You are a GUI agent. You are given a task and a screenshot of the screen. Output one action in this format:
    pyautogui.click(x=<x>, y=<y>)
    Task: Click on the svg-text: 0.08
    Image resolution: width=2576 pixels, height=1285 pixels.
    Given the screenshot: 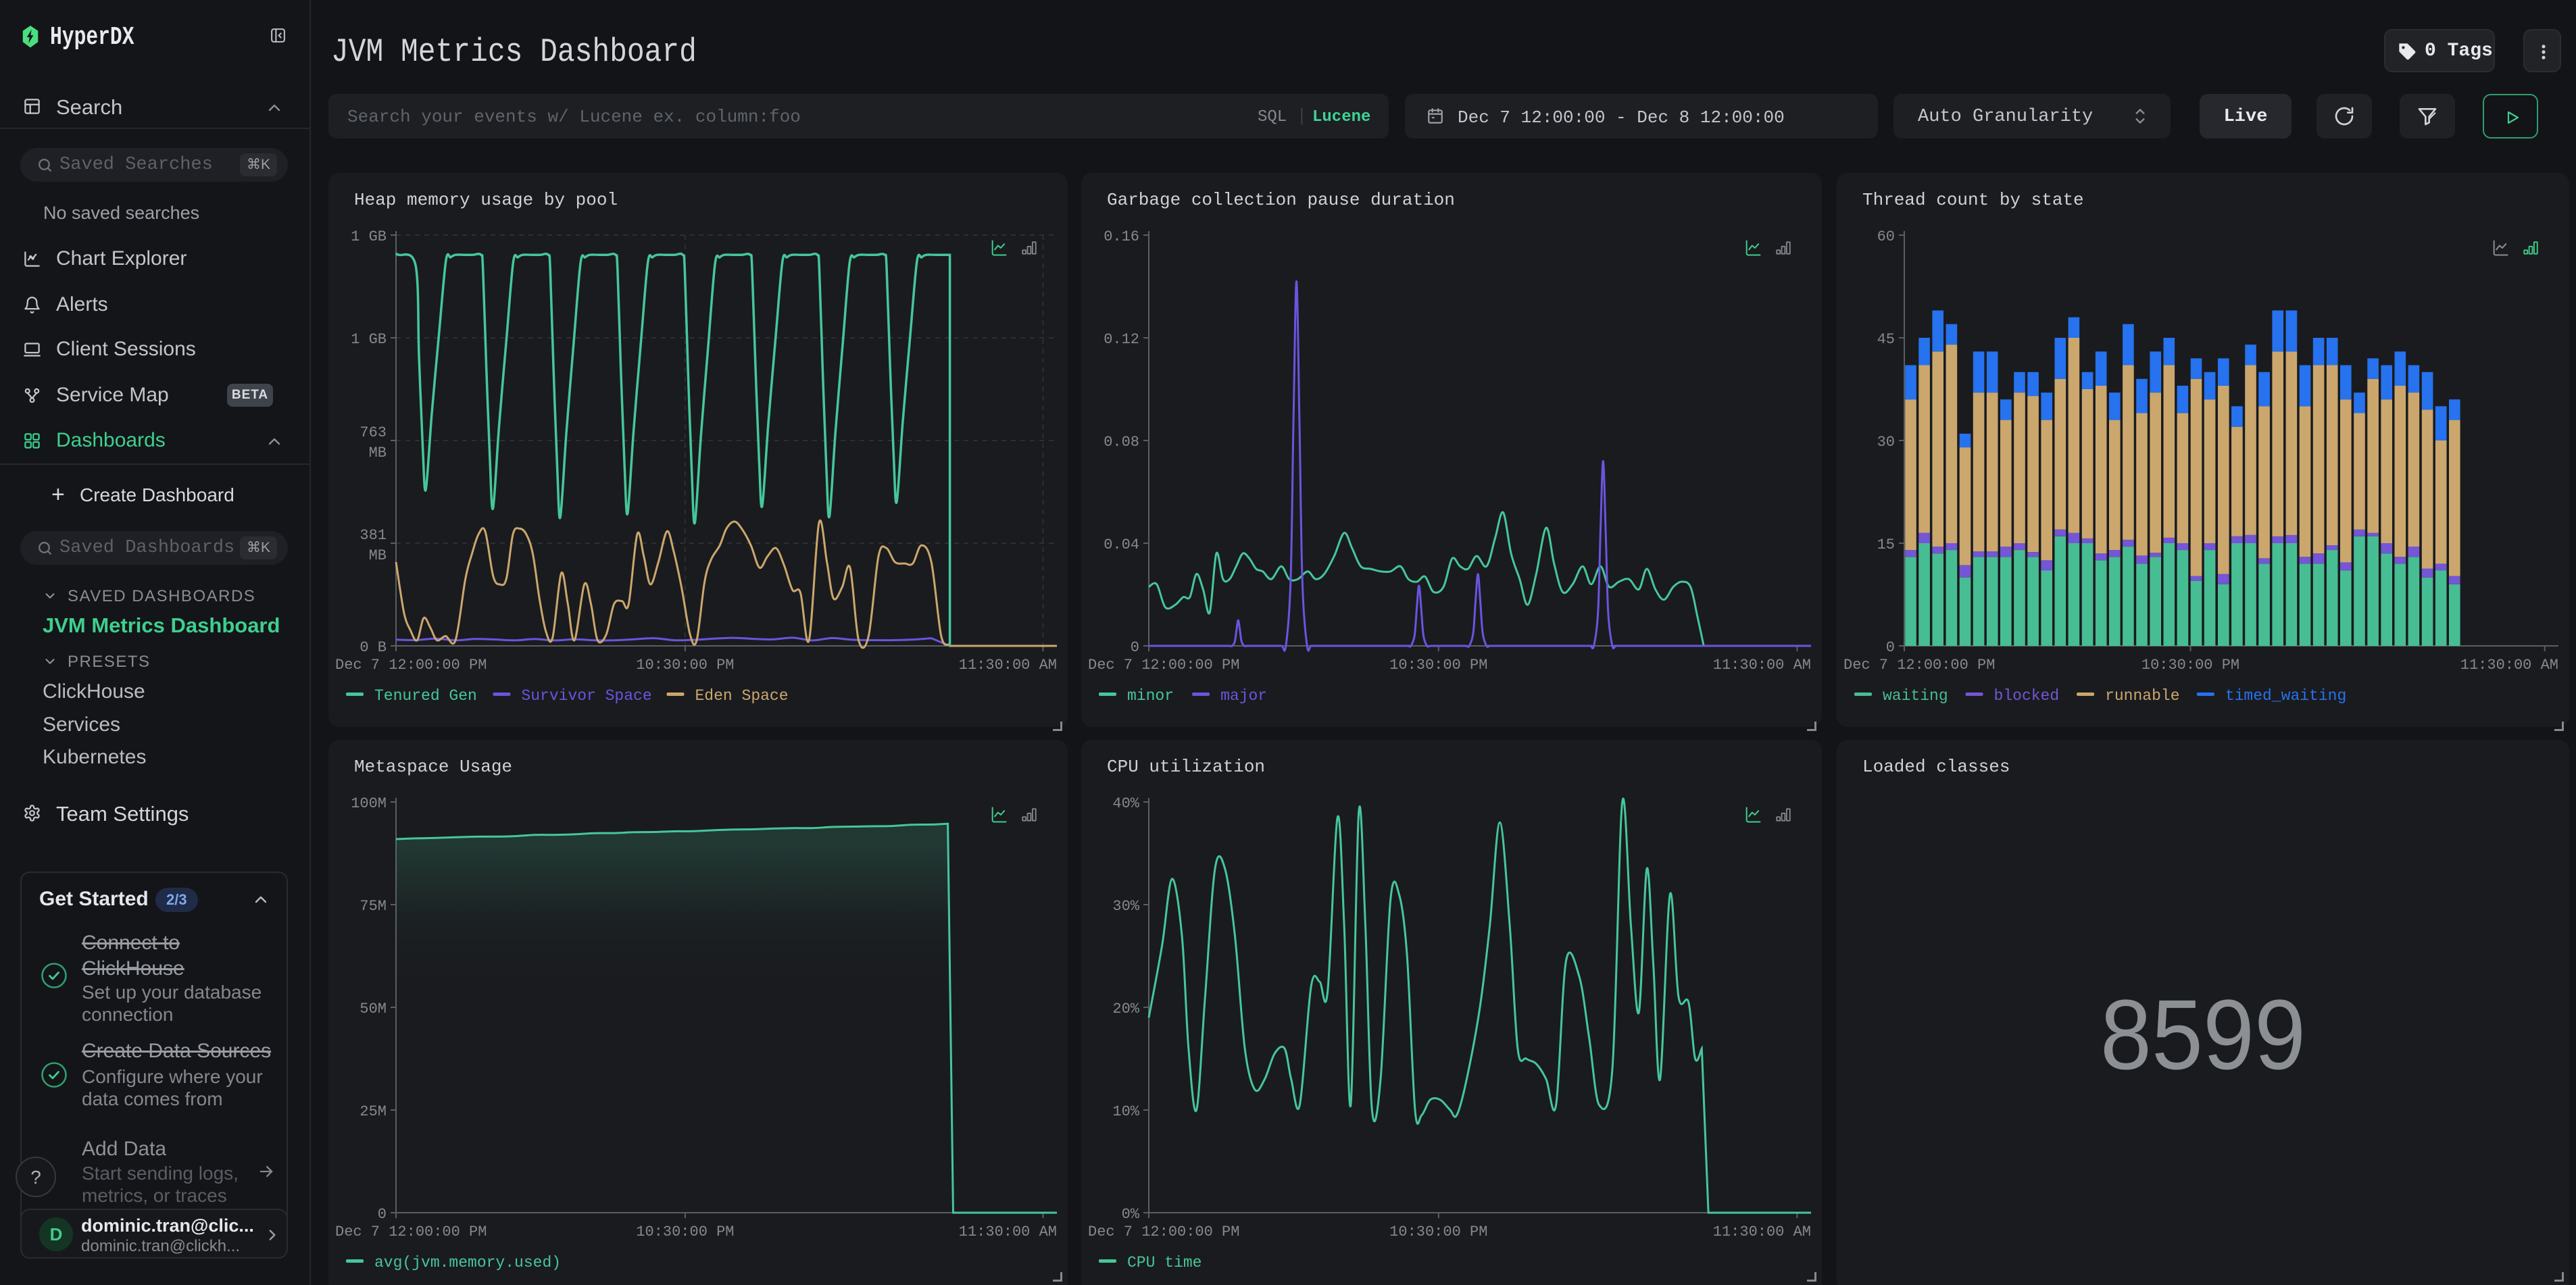 What is the action you would take?
    pyautogui.click(x=1121, y=443)
    